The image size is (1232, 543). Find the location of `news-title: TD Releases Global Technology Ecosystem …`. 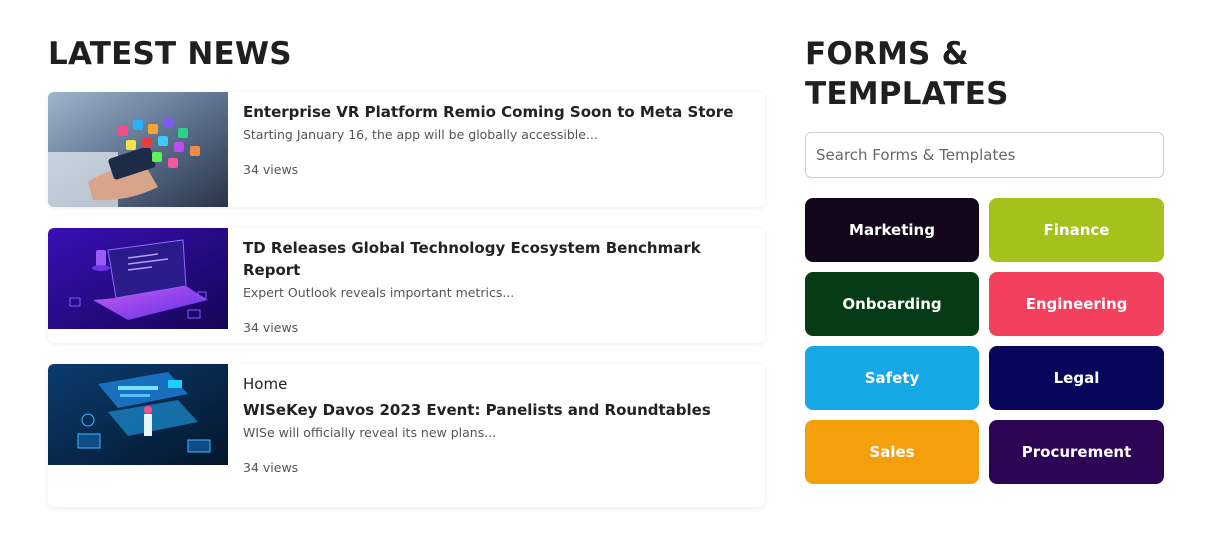

news-title: TD Releases Global Technology Ecosystem … is located at coordinates (497, 259).